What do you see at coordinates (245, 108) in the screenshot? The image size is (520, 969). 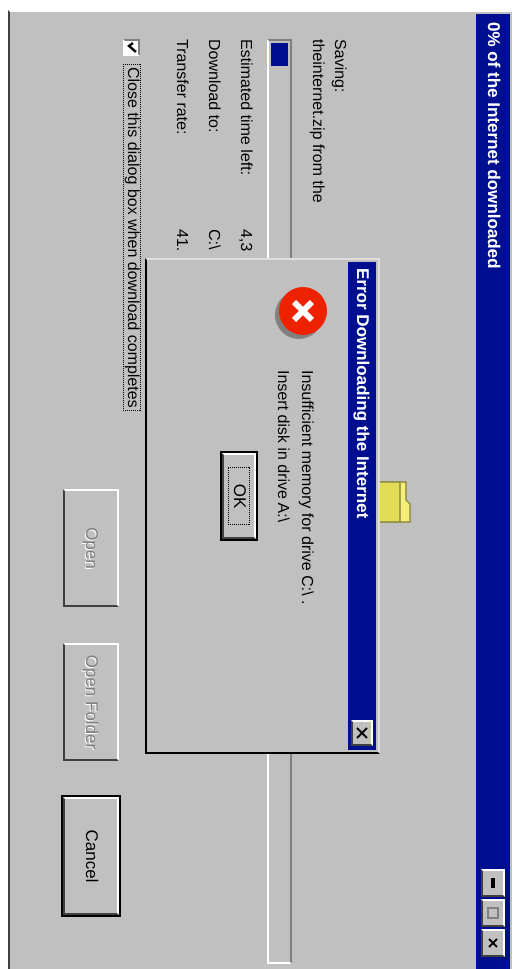 I see `detail-label: Estimated time left:` at bounding box center [245, 108].